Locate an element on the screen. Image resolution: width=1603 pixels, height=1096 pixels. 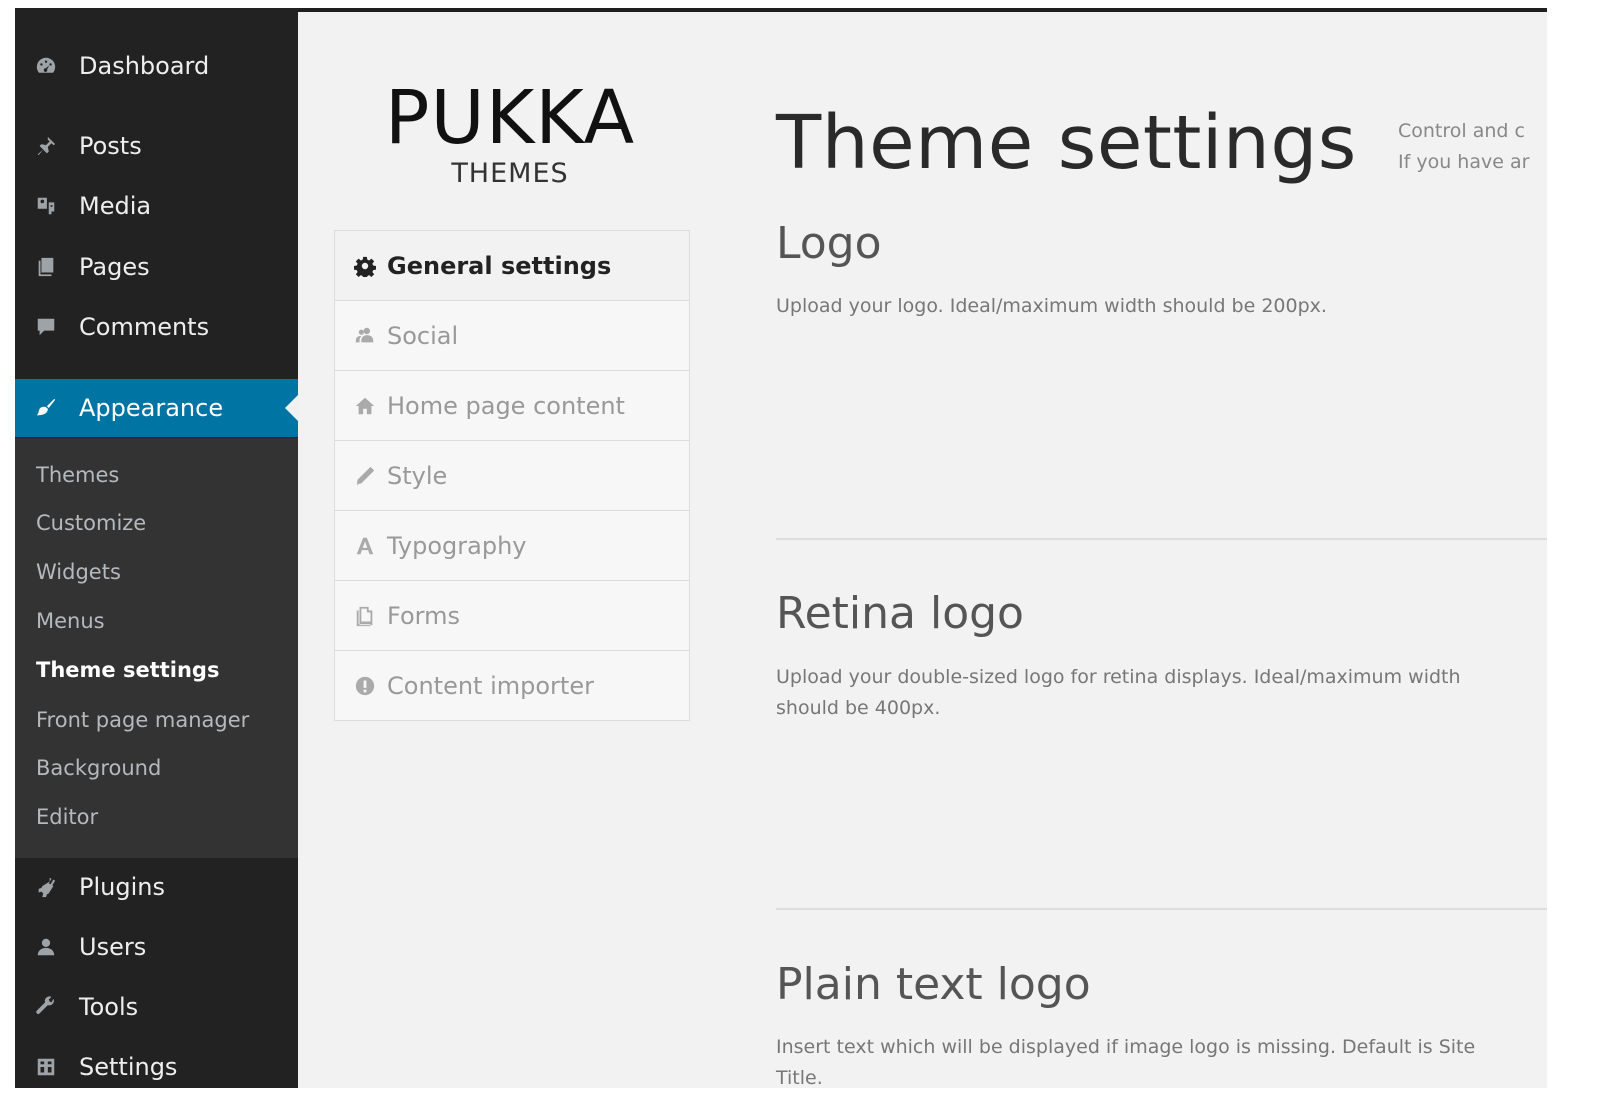
submenu-item-front-page-manager: Front page manager is located at coordinates (142, 720).